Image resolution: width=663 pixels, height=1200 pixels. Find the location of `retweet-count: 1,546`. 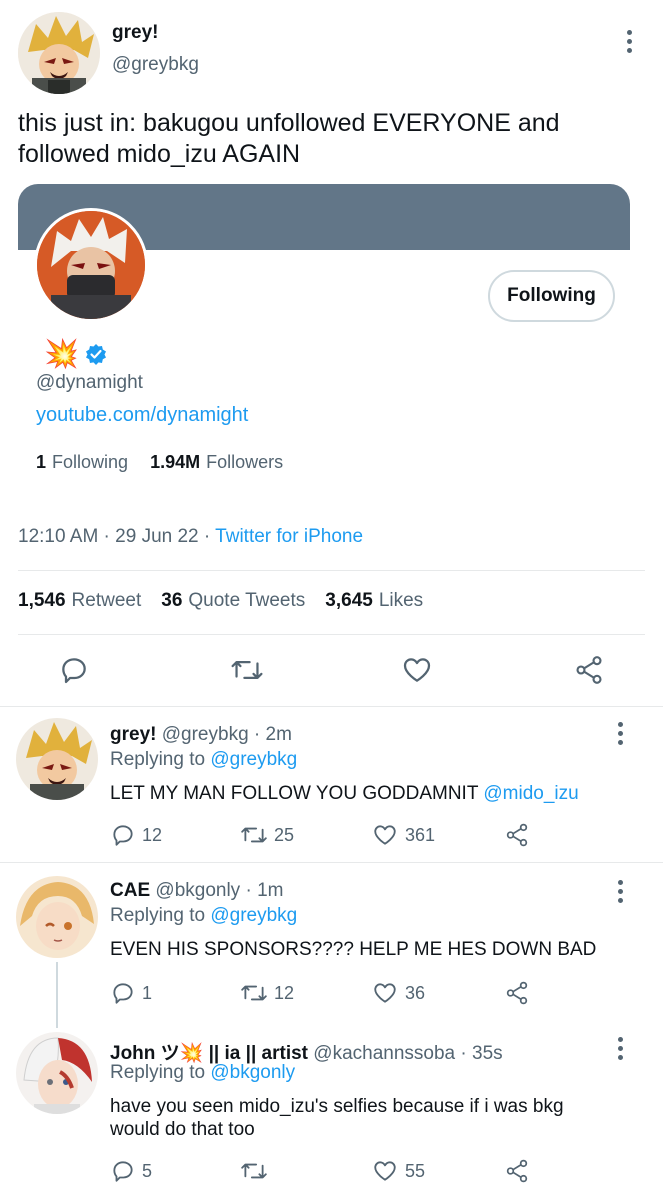

retweet-count: 1,546 is located at coordinates (42, 601).